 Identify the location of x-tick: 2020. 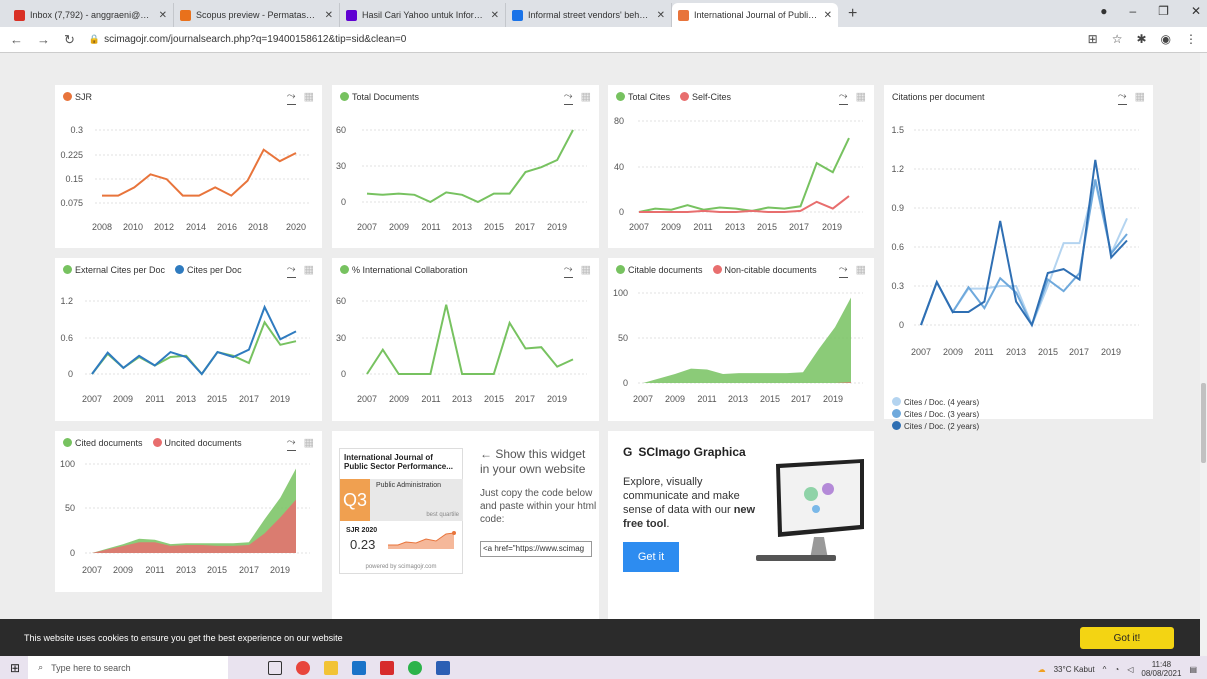
(296, 227).